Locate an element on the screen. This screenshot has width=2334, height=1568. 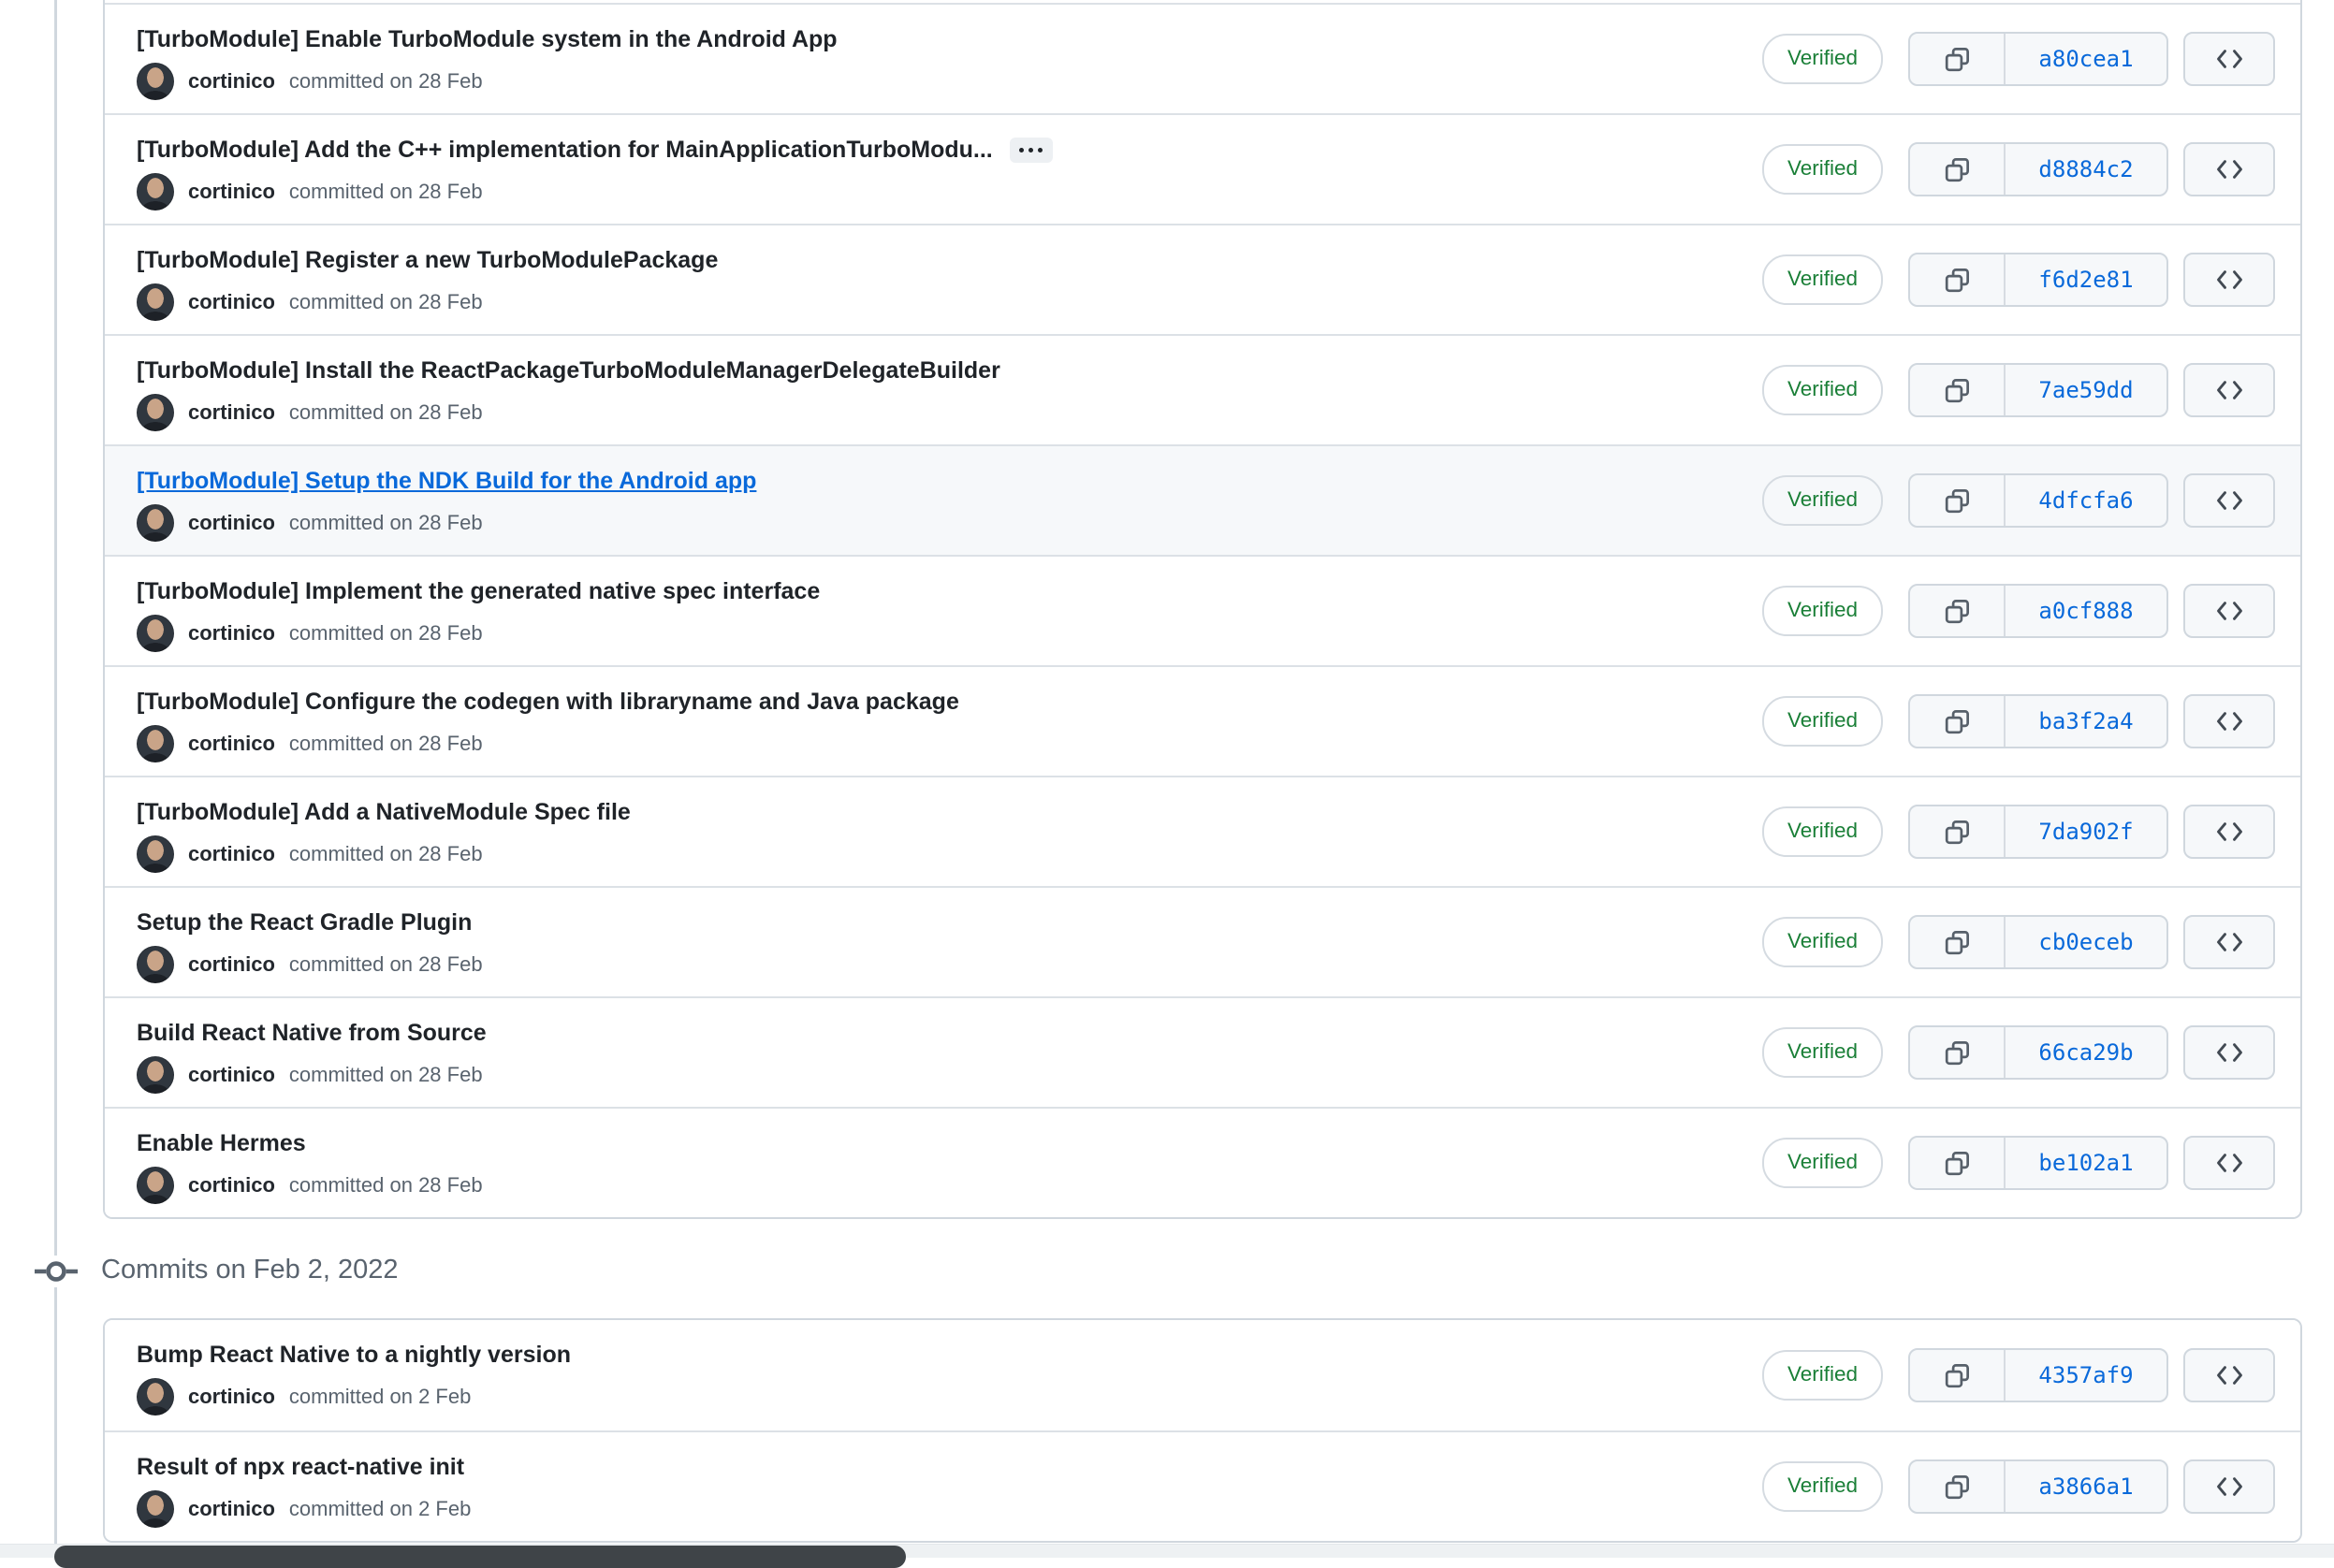
commit-sha-link: 66ca29b is located at coordinates (2086, 1053).